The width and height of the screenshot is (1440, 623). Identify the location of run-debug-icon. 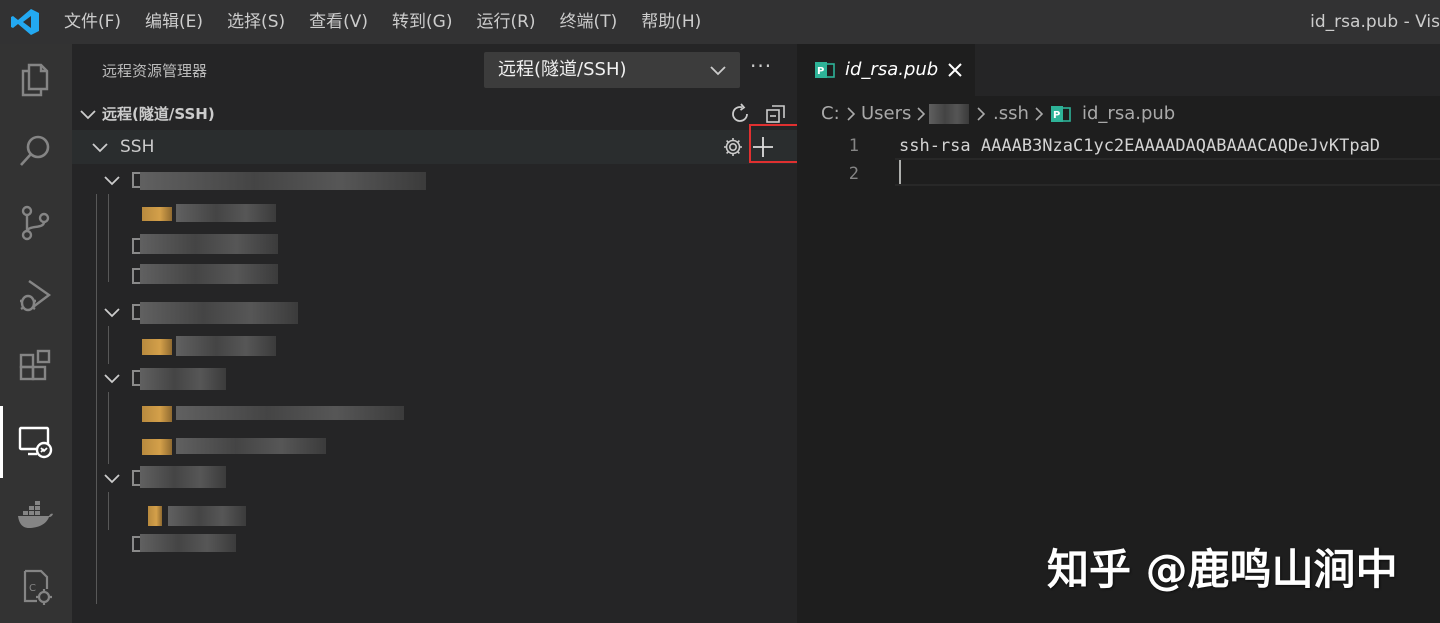
(35, 295).